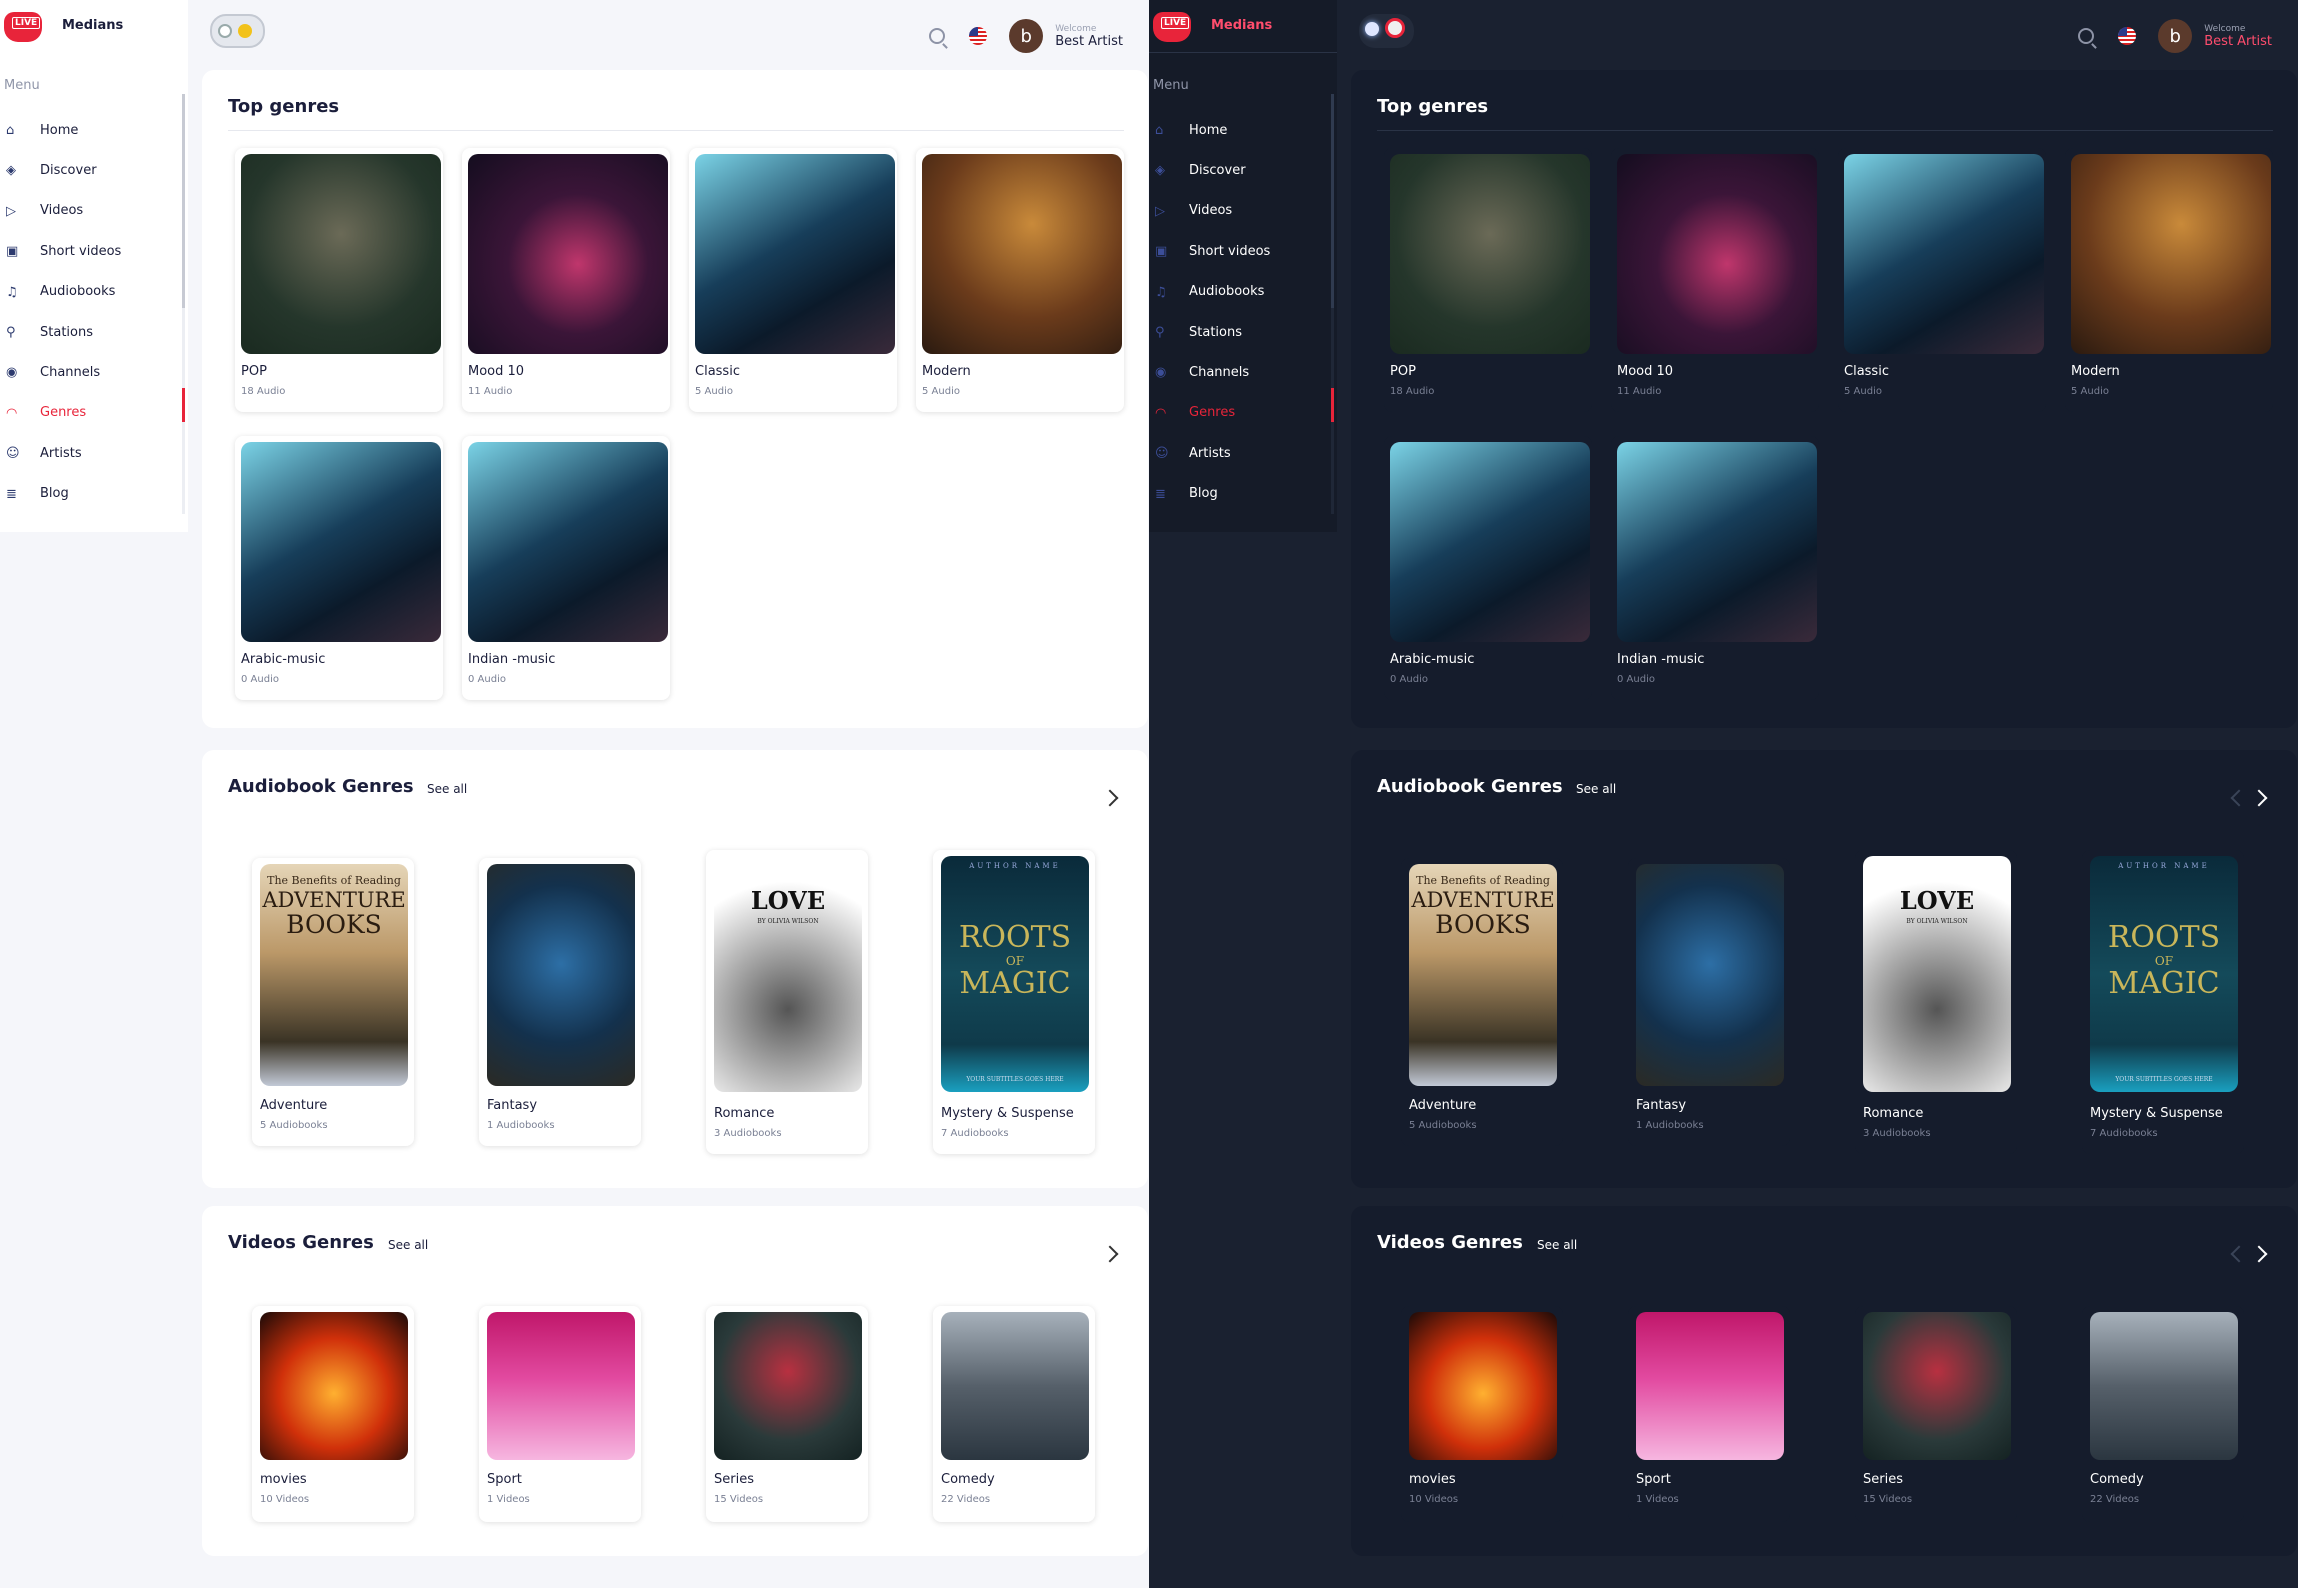 The image size is (2298, 1588). I want to click on genre-title: Romance, so click(1893, 1113).